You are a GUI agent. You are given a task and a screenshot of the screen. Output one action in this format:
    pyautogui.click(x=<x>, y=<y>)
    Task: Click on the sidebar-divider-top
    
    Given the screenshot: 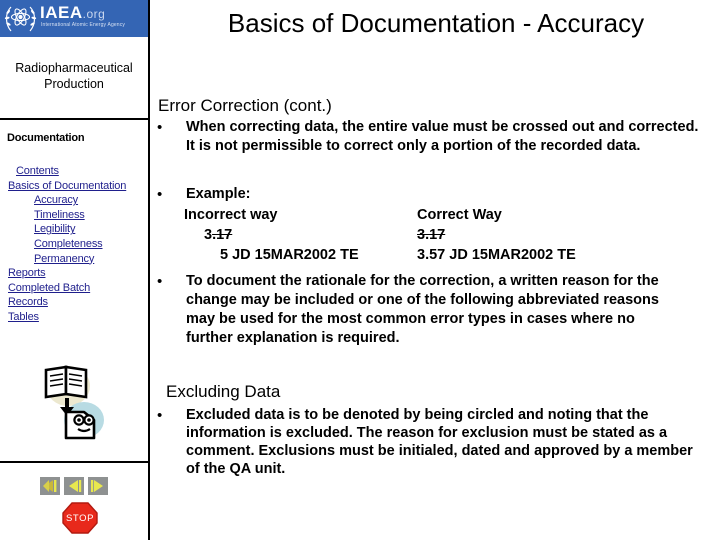 What is the action you would take?
    pyautogui.click(x=74, y=119)
    